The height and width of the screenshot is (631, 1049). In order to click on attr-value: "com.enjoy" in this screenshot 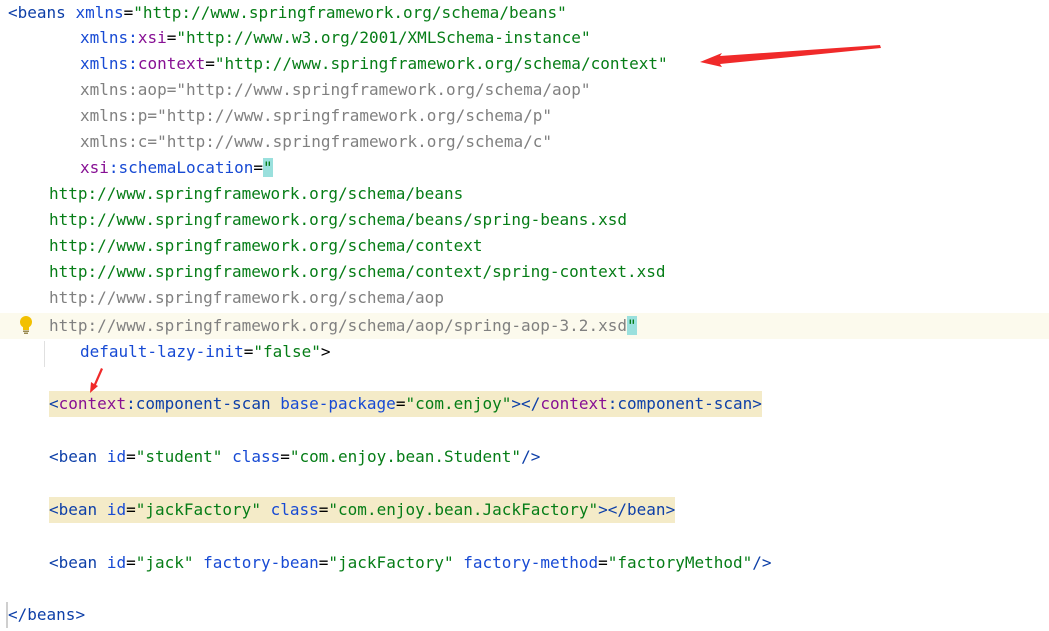, I will do `click(458, 403)`.